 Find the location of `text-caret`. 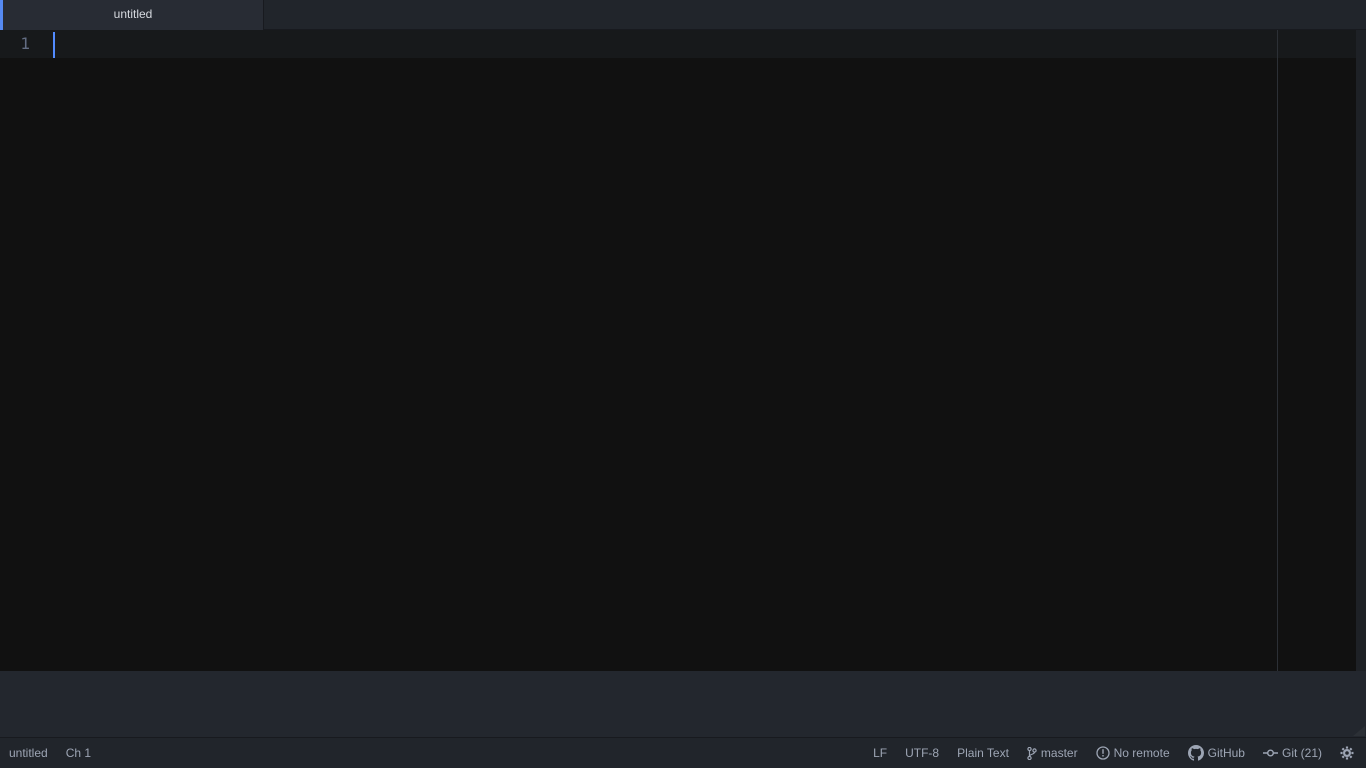

text-caret is located at coordinates (54, 45).